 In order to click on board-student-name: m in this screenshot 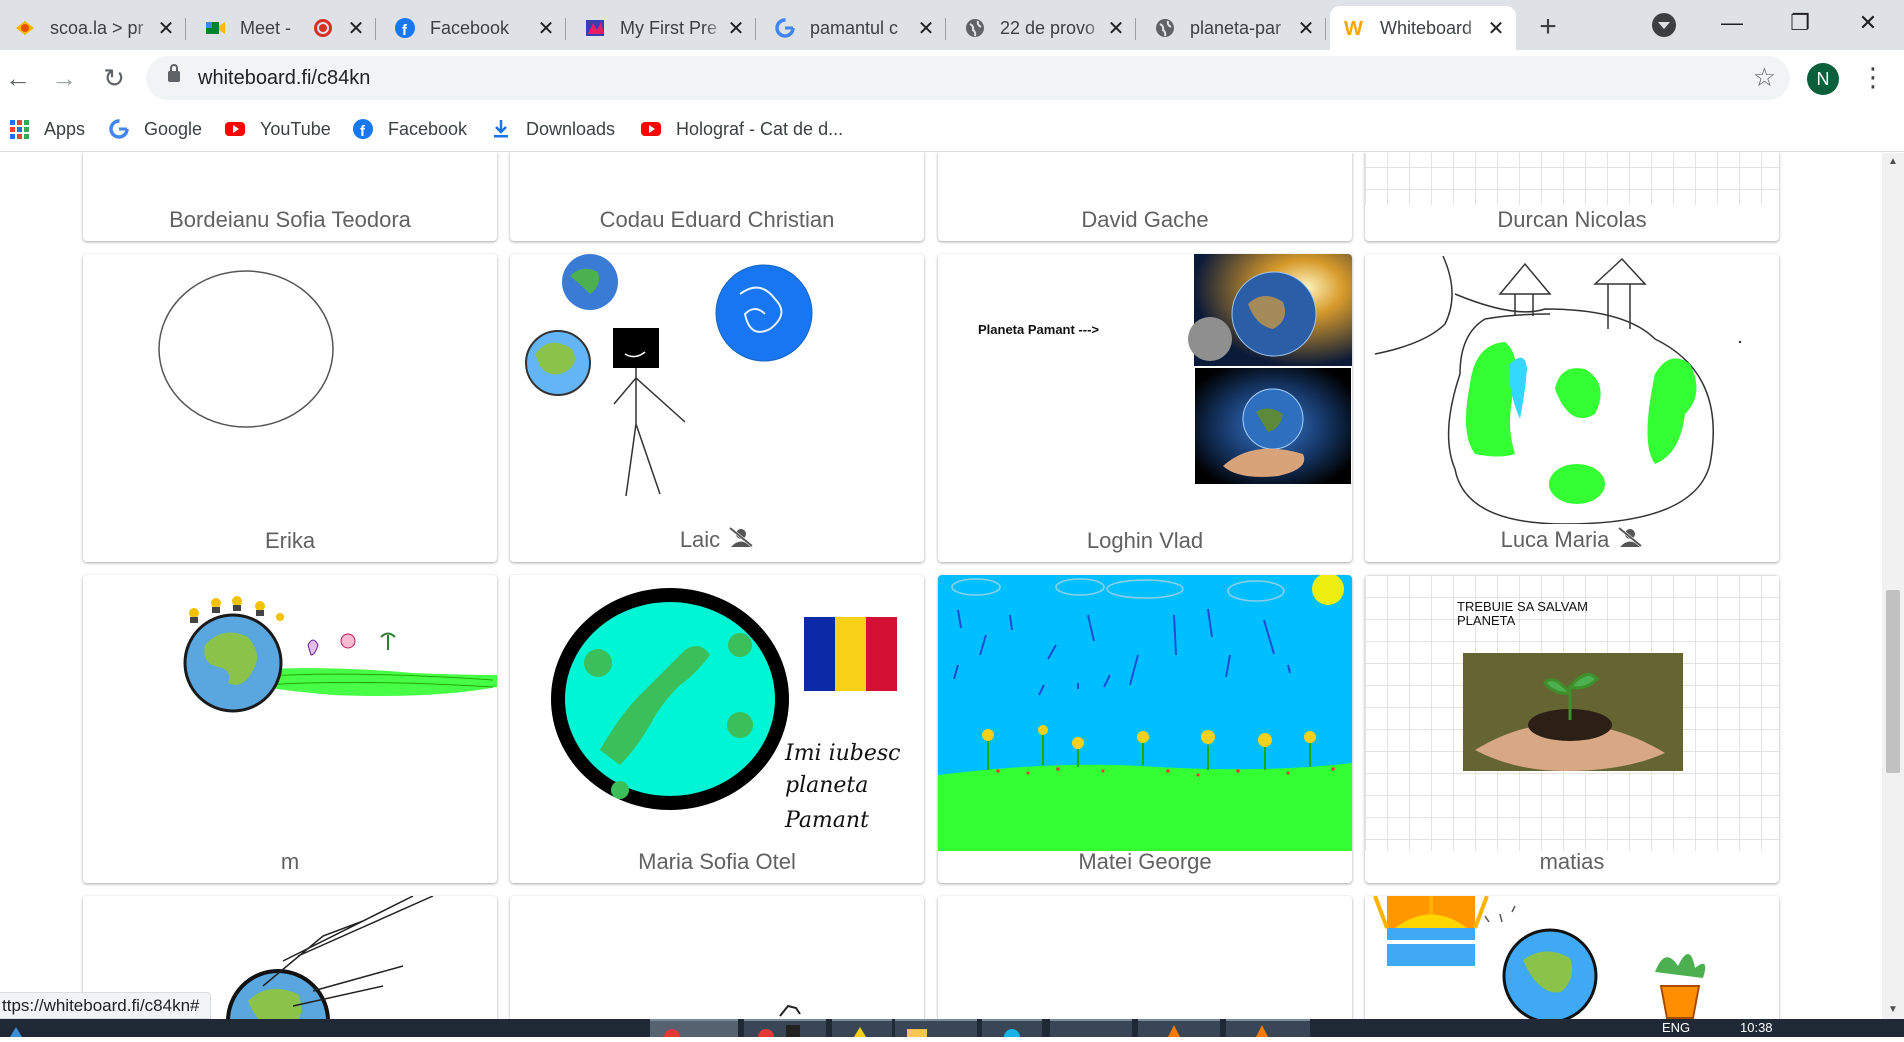, I will do `click(290, 861)`.